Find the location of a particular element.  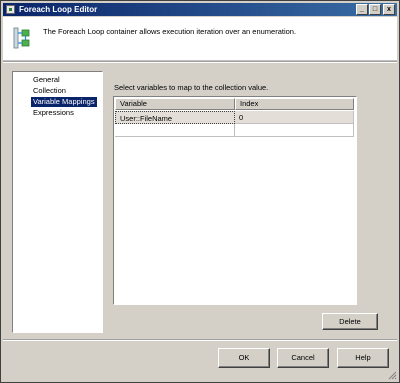

foreach-loop-icon is located at coordinates (21, 38).